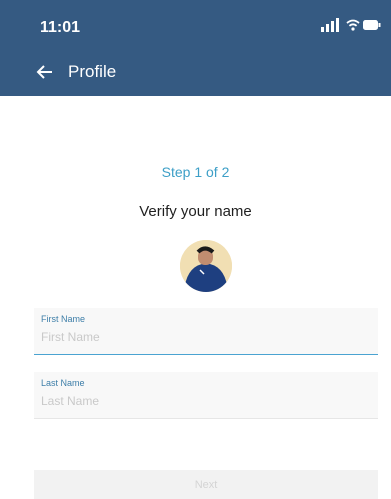  Describe the element at coordinates (206, 337) in the screenshot. I see `first-name-input` at that location.